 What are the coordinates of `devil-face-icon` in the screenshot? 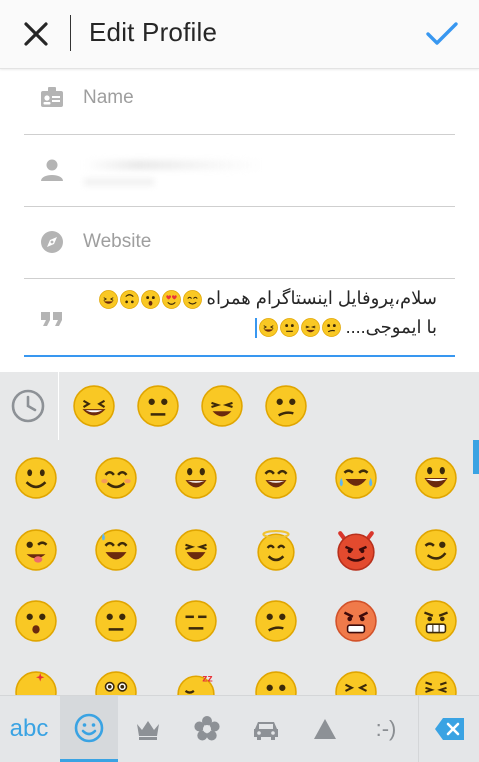 It's located at (356, 550).